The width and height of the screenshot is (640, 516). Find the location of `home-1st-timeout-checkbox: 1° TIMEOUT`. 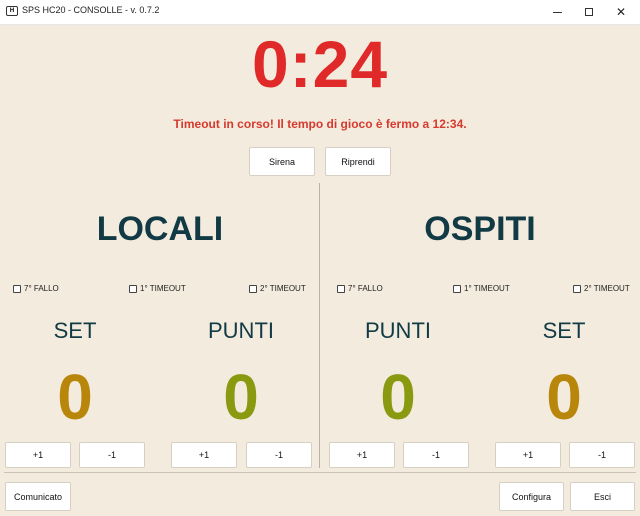

home-1st-timeout-checkbox: 1° TIMEOUT is located at coordinates (157, 288).